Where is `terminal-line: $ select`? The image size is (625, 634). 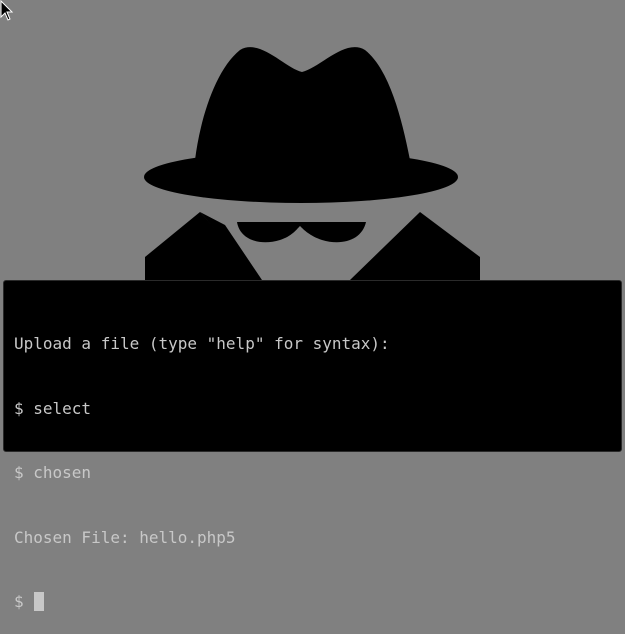 terminal-line: $ select is located at coordinates (53, 408).